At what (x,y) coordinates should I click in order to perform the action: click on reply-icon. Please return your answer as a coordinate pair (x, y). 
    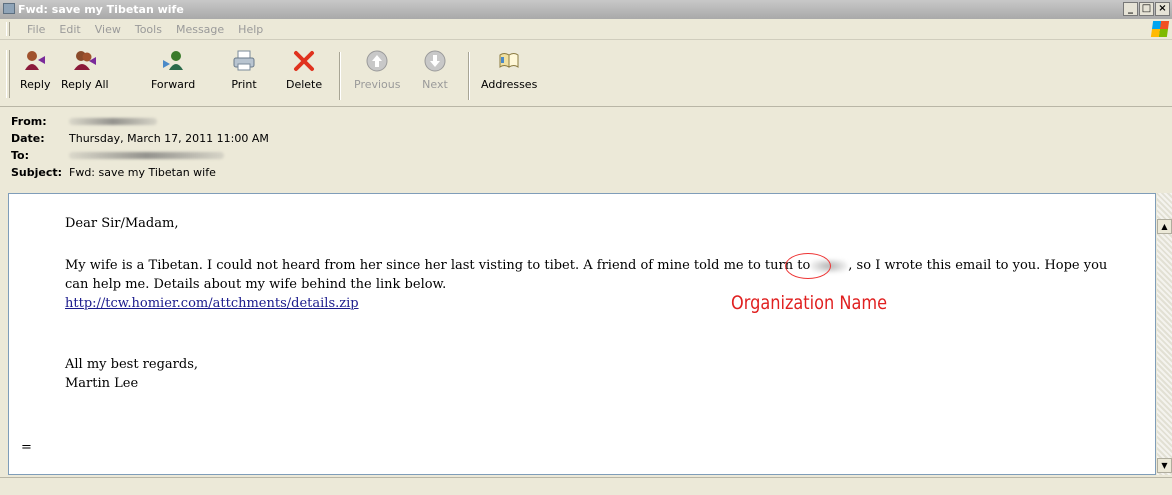
    Looking at the image, I should click on (35, 60).